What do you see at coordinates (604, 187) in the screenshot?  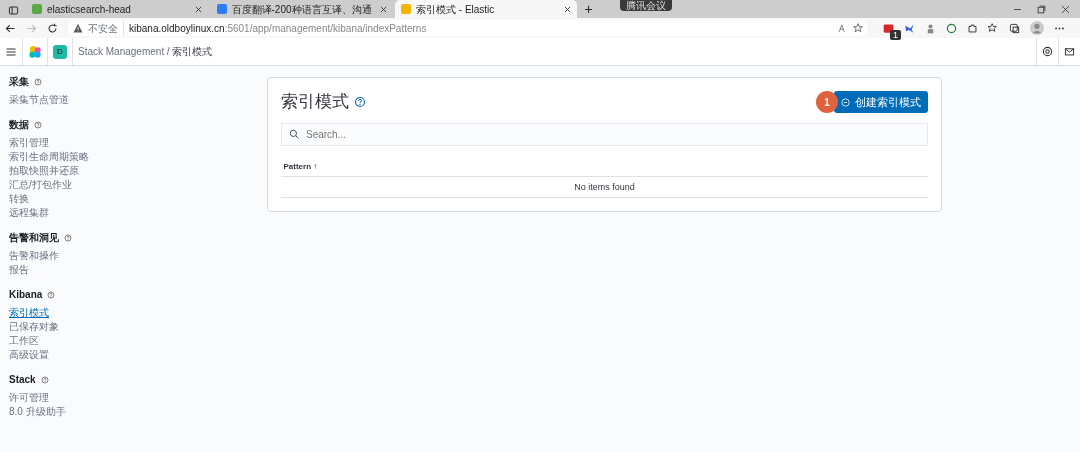 I see `empty-message: No items found` at bounding box center [604, 187].